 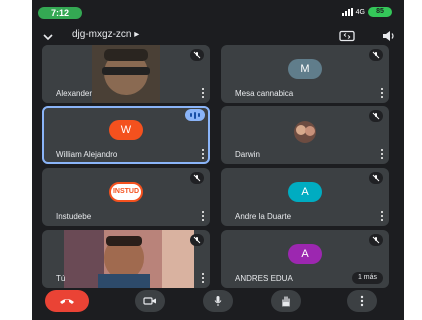 I want to click on meeting-code: djg-mxgz-zcn ▸, so click(x=105, y=34).